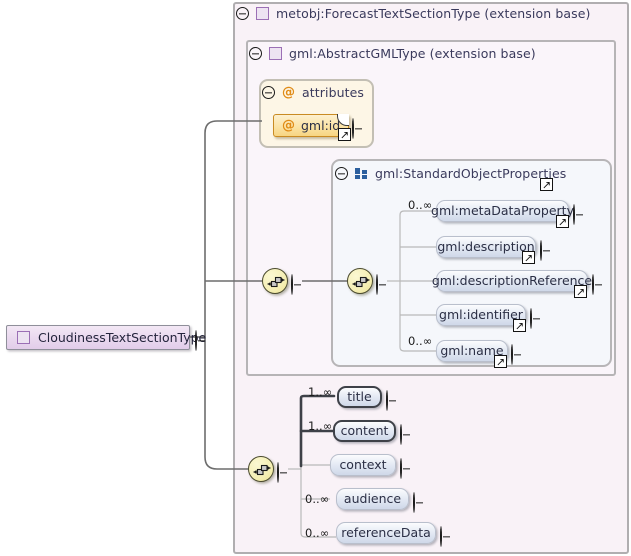 Image resolution: width=631 pixels, height=556 pixels. I want to click on model-group-icon, so click(361, 173).